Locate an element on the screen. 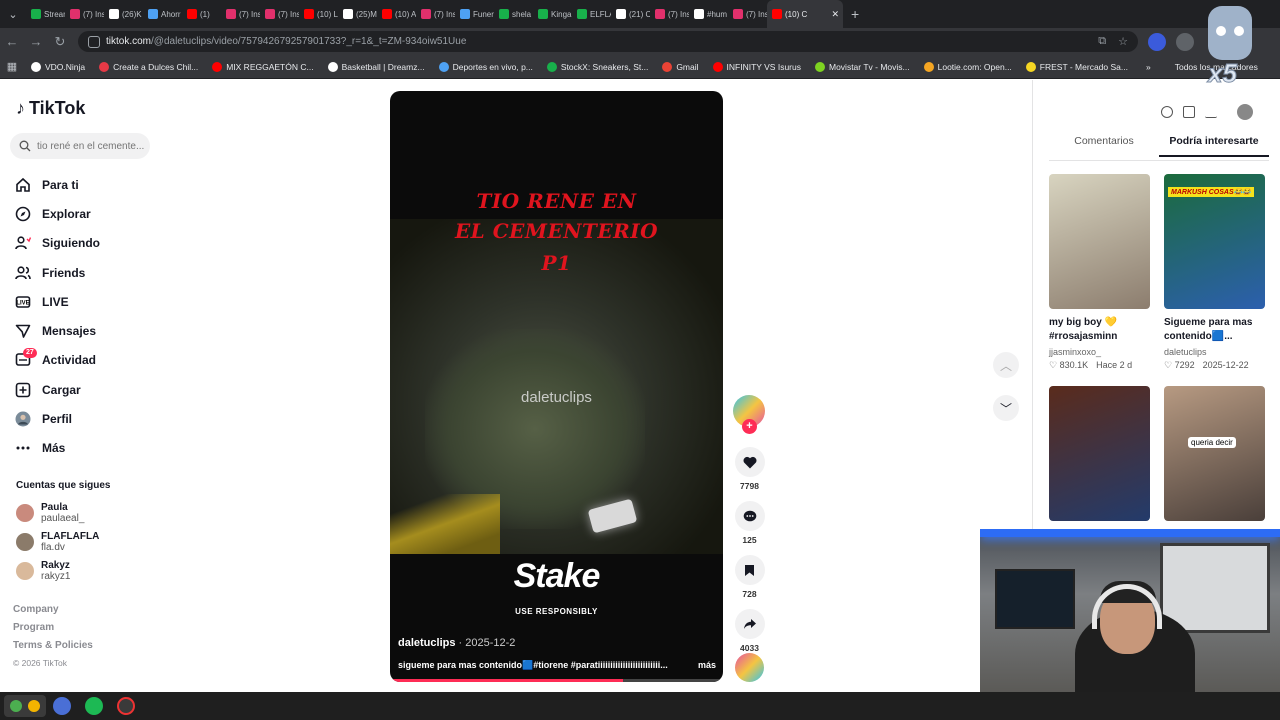  caption-more-link: más is located at coordinates (707, 665).